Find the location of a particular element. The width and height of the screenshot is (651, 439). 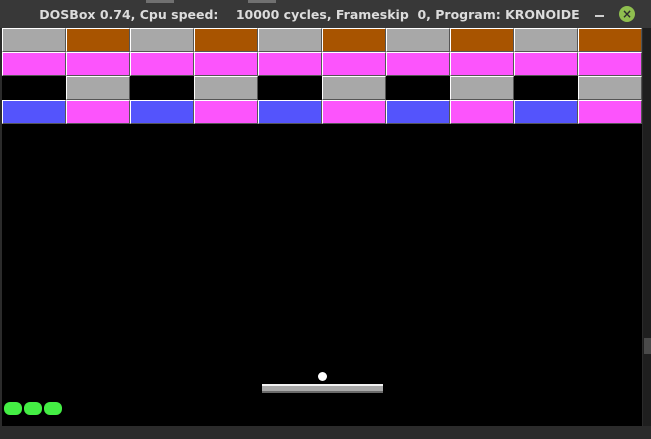

minimize-button is located at coordinates (599, 14).